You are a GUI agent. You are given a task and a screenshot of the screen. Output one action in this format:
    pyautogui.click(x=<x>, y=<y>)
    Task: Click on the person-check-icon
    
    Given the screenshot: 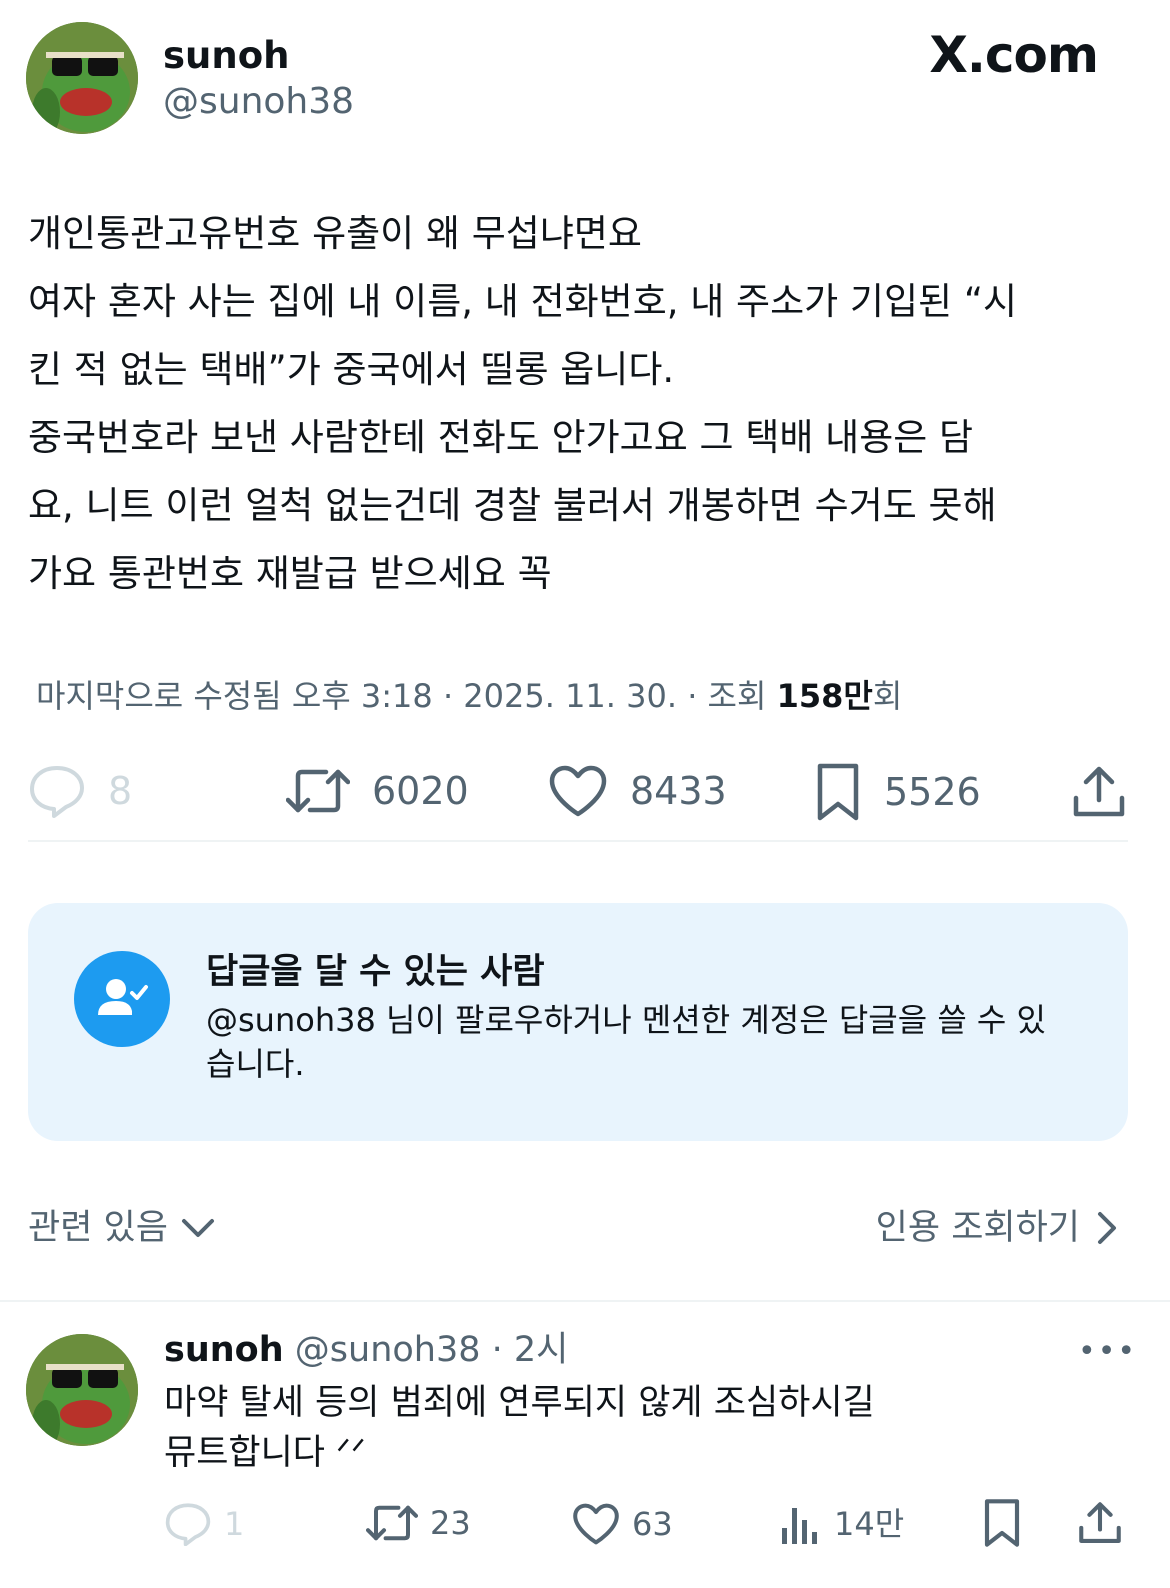 What is the action you would take?
    pyautogui.click(x=122, y=999)
    